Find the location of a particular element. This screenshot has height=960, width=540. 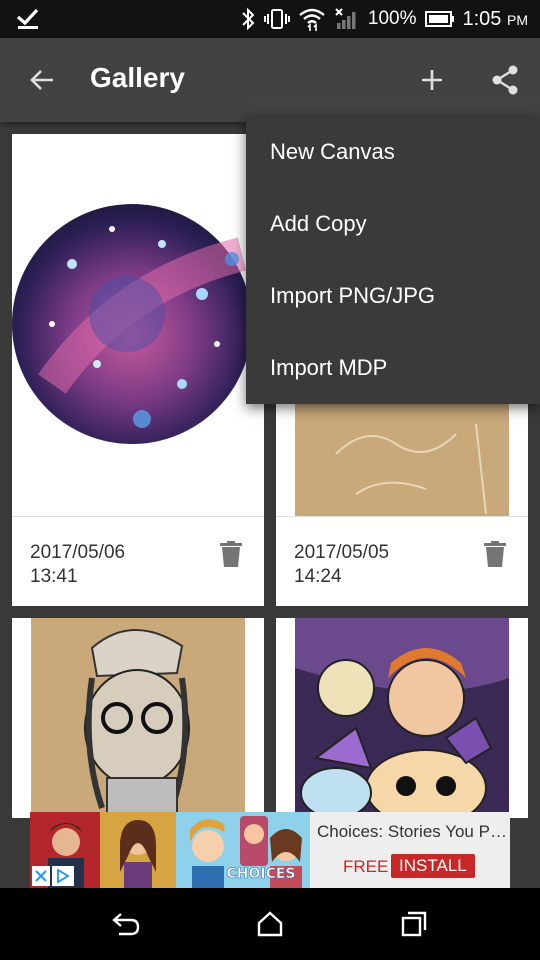

share-icon is located at coordinates (505, 80).